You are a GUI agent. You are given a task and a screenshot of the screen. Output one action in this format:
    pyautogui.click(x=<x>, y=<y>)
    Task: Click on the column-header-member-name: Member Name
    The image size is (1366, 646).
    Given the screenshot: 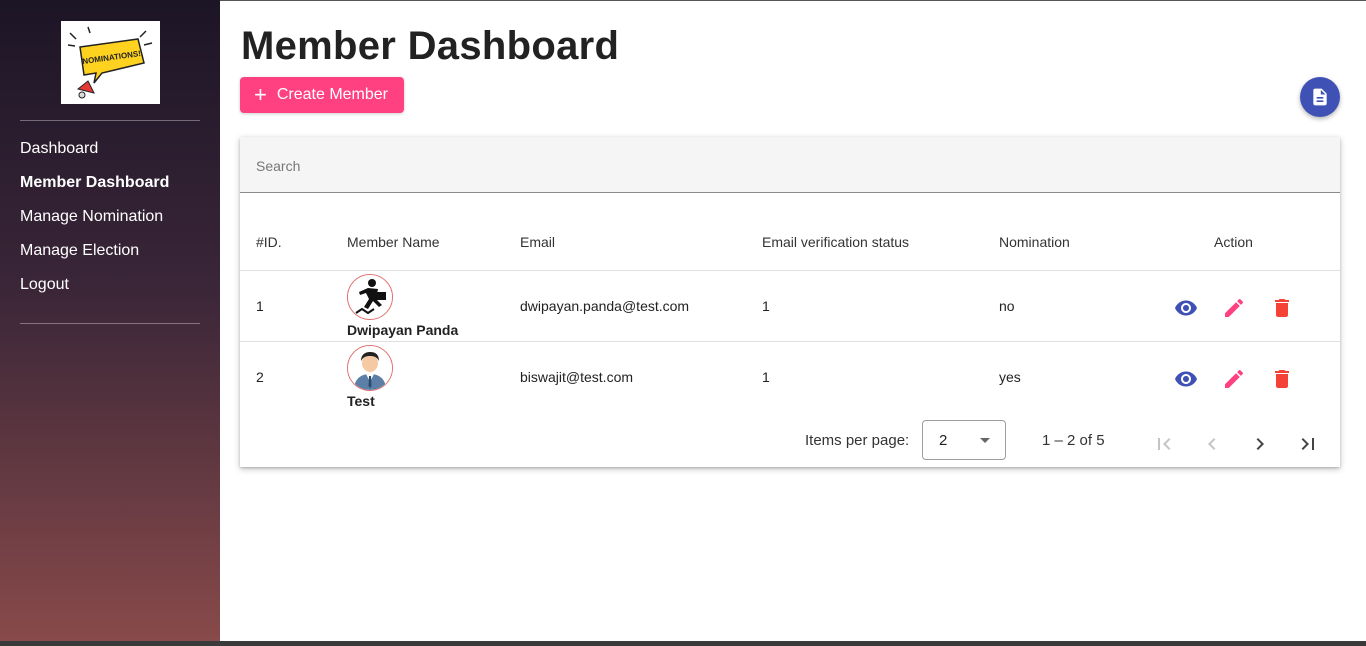 What is the action you would take?
    pyautogui.click(x=393, y=242)
    